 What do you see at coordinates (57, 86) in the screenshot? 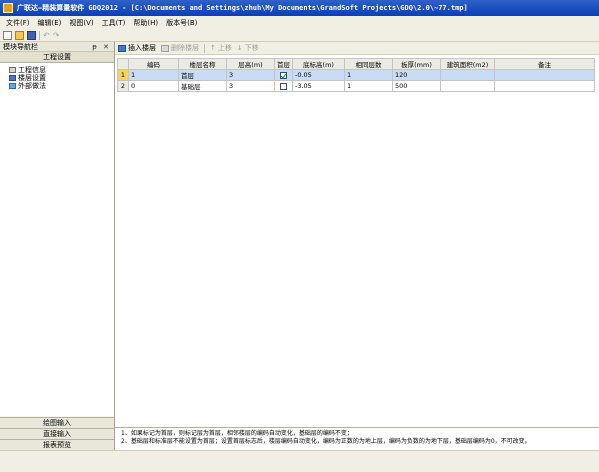
I see `tree-item-external-method: 外部做法` at bounding box center [57, 86].